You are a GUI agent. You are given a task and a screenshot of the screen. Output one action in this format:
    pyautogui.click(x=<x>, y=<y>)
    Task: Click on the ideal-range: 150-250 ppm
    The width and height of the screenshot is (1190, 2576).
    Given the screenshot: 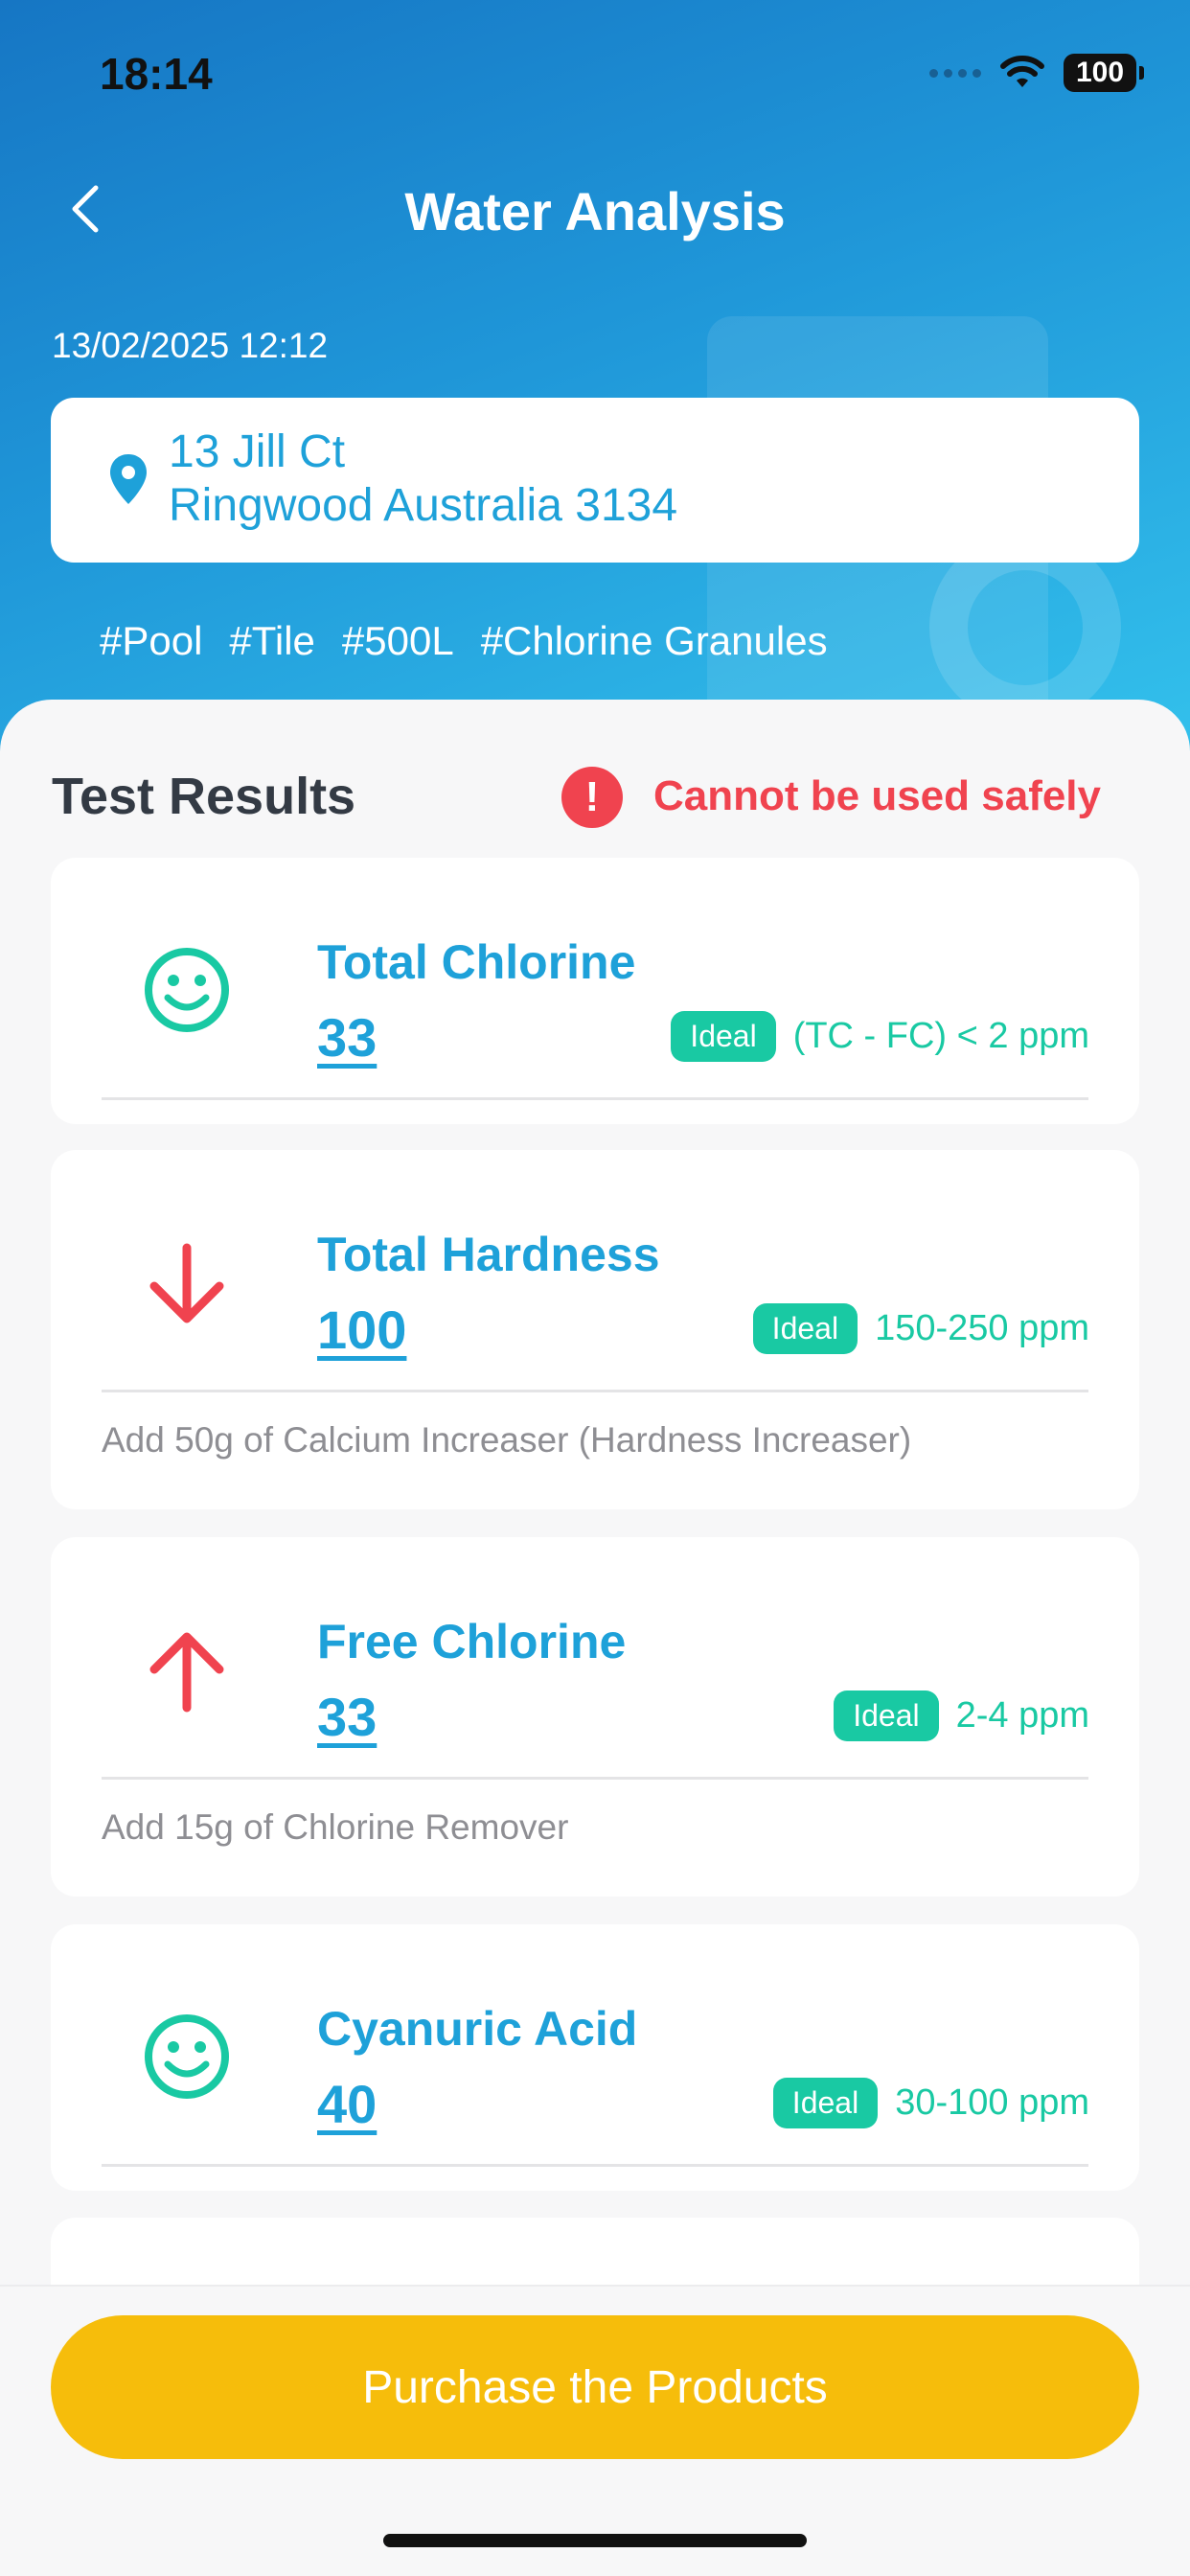 What is the action you would take?
    pyautogui.click(x=982, y=1328)
    